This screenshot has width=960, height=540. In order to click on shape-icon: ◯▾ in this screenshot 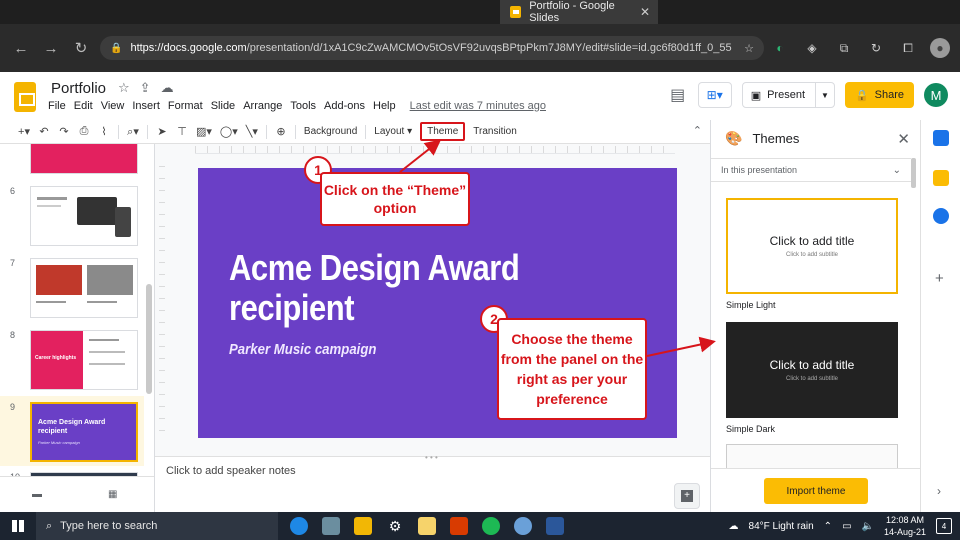, I will do `click(229, 131)`.